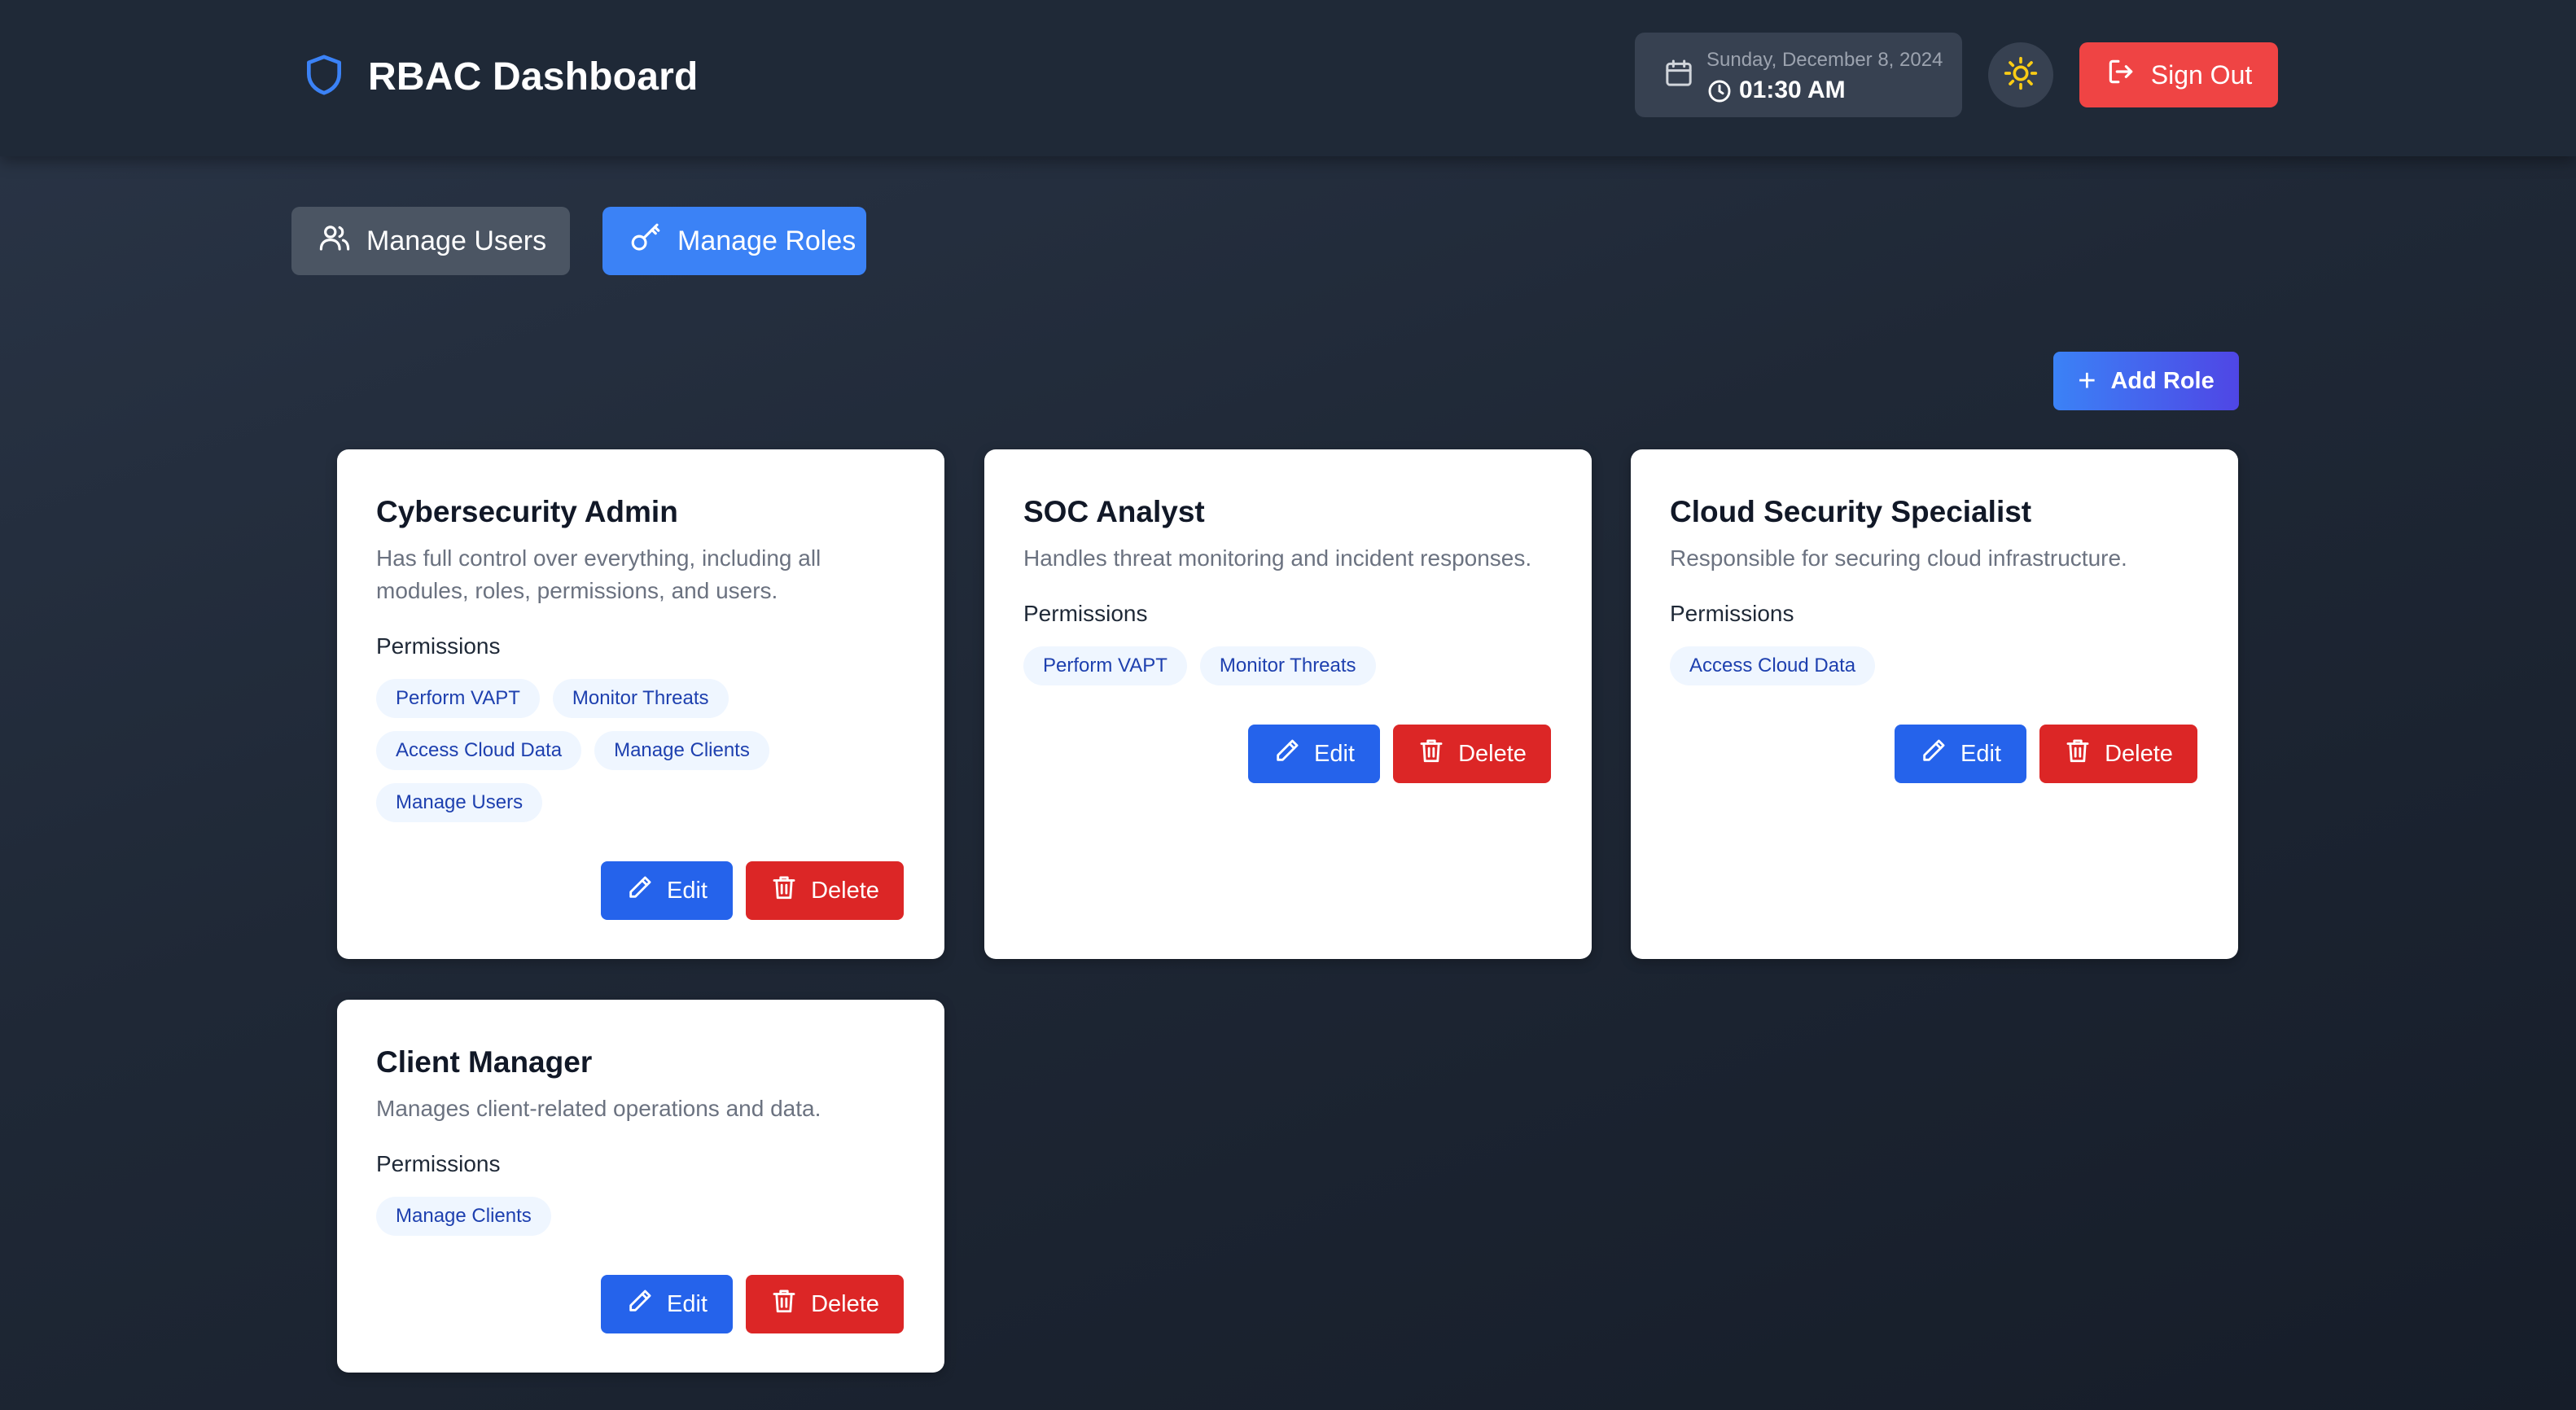 The image size is (2576, 1410). I want to click on tab-manage-roles: Manage Roles, so click(734, 241).